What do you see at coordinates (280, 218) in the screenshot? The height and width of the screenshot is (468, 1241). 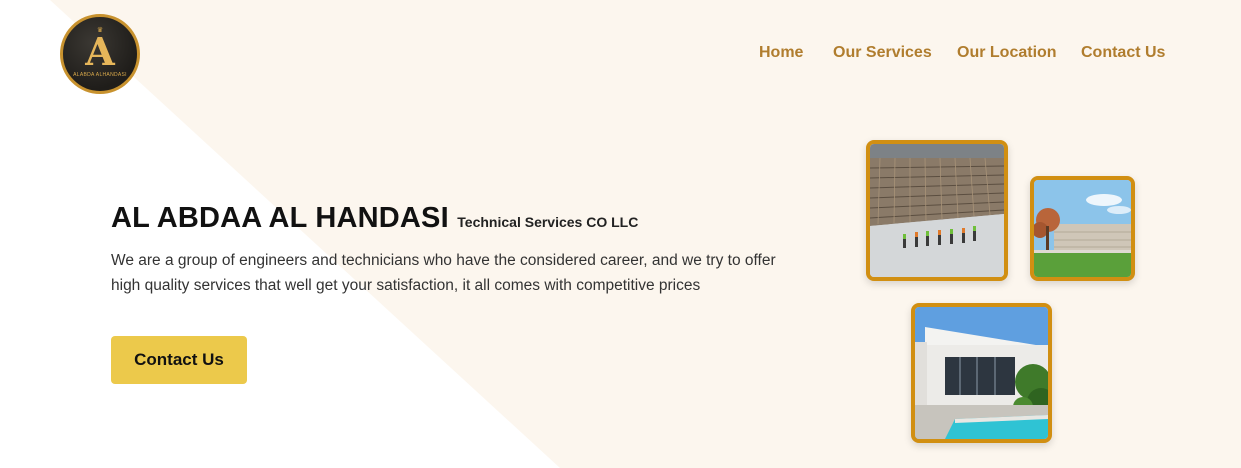 I see `company-name: AL ABDAA AL HANDASI` at bounding box center [280, 218].